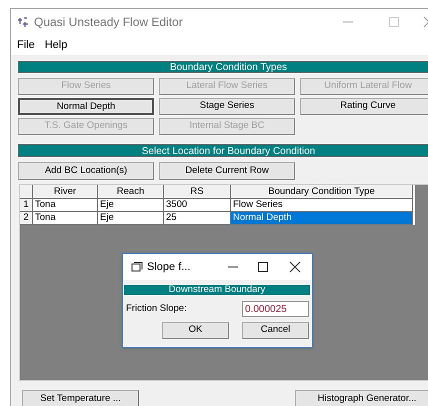 The width and height of the screenshot is (428, 406). I want to click on dialog-header: Downstream Boundary, so click(217, 290).